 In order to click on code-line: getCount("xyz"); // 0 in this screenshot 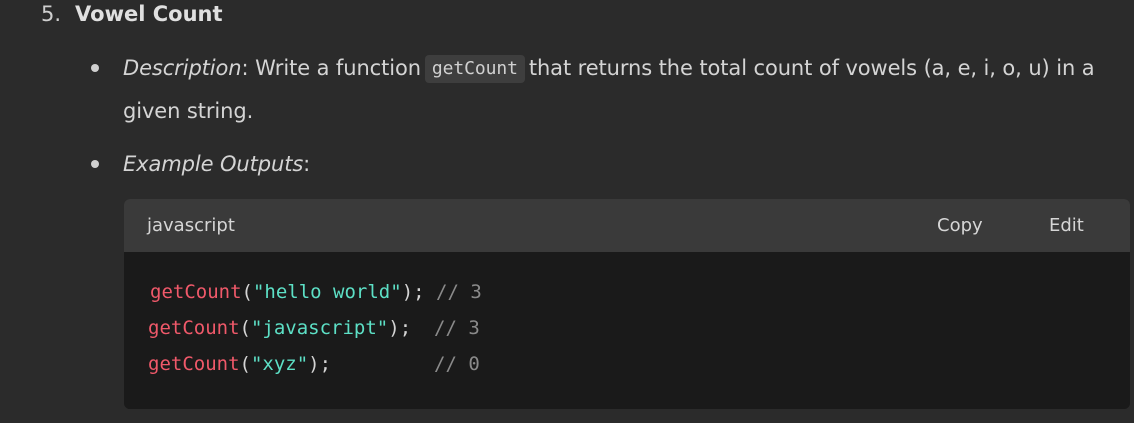, I will do `click(314, 364)`.